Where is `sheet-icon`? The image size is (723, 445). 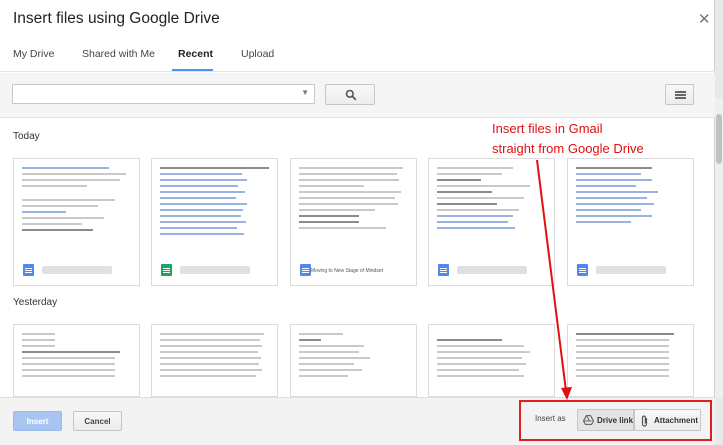 sheet-icon is located at coordinates (166, 270).